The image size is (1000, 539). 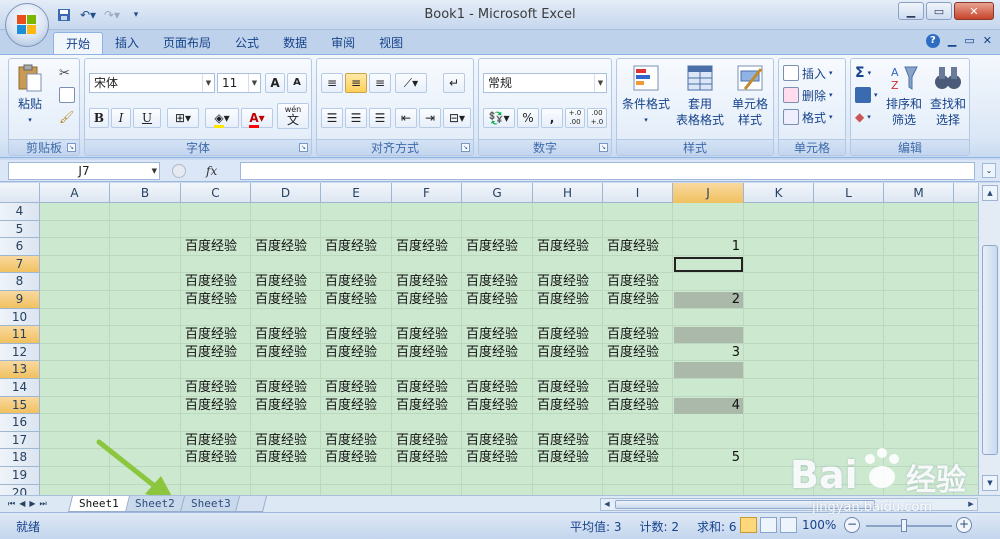 What do you see at coordinates (497, 405) in the screenshot?
I see `cell-g15: 百度经验` at bounding box center [497, 405].